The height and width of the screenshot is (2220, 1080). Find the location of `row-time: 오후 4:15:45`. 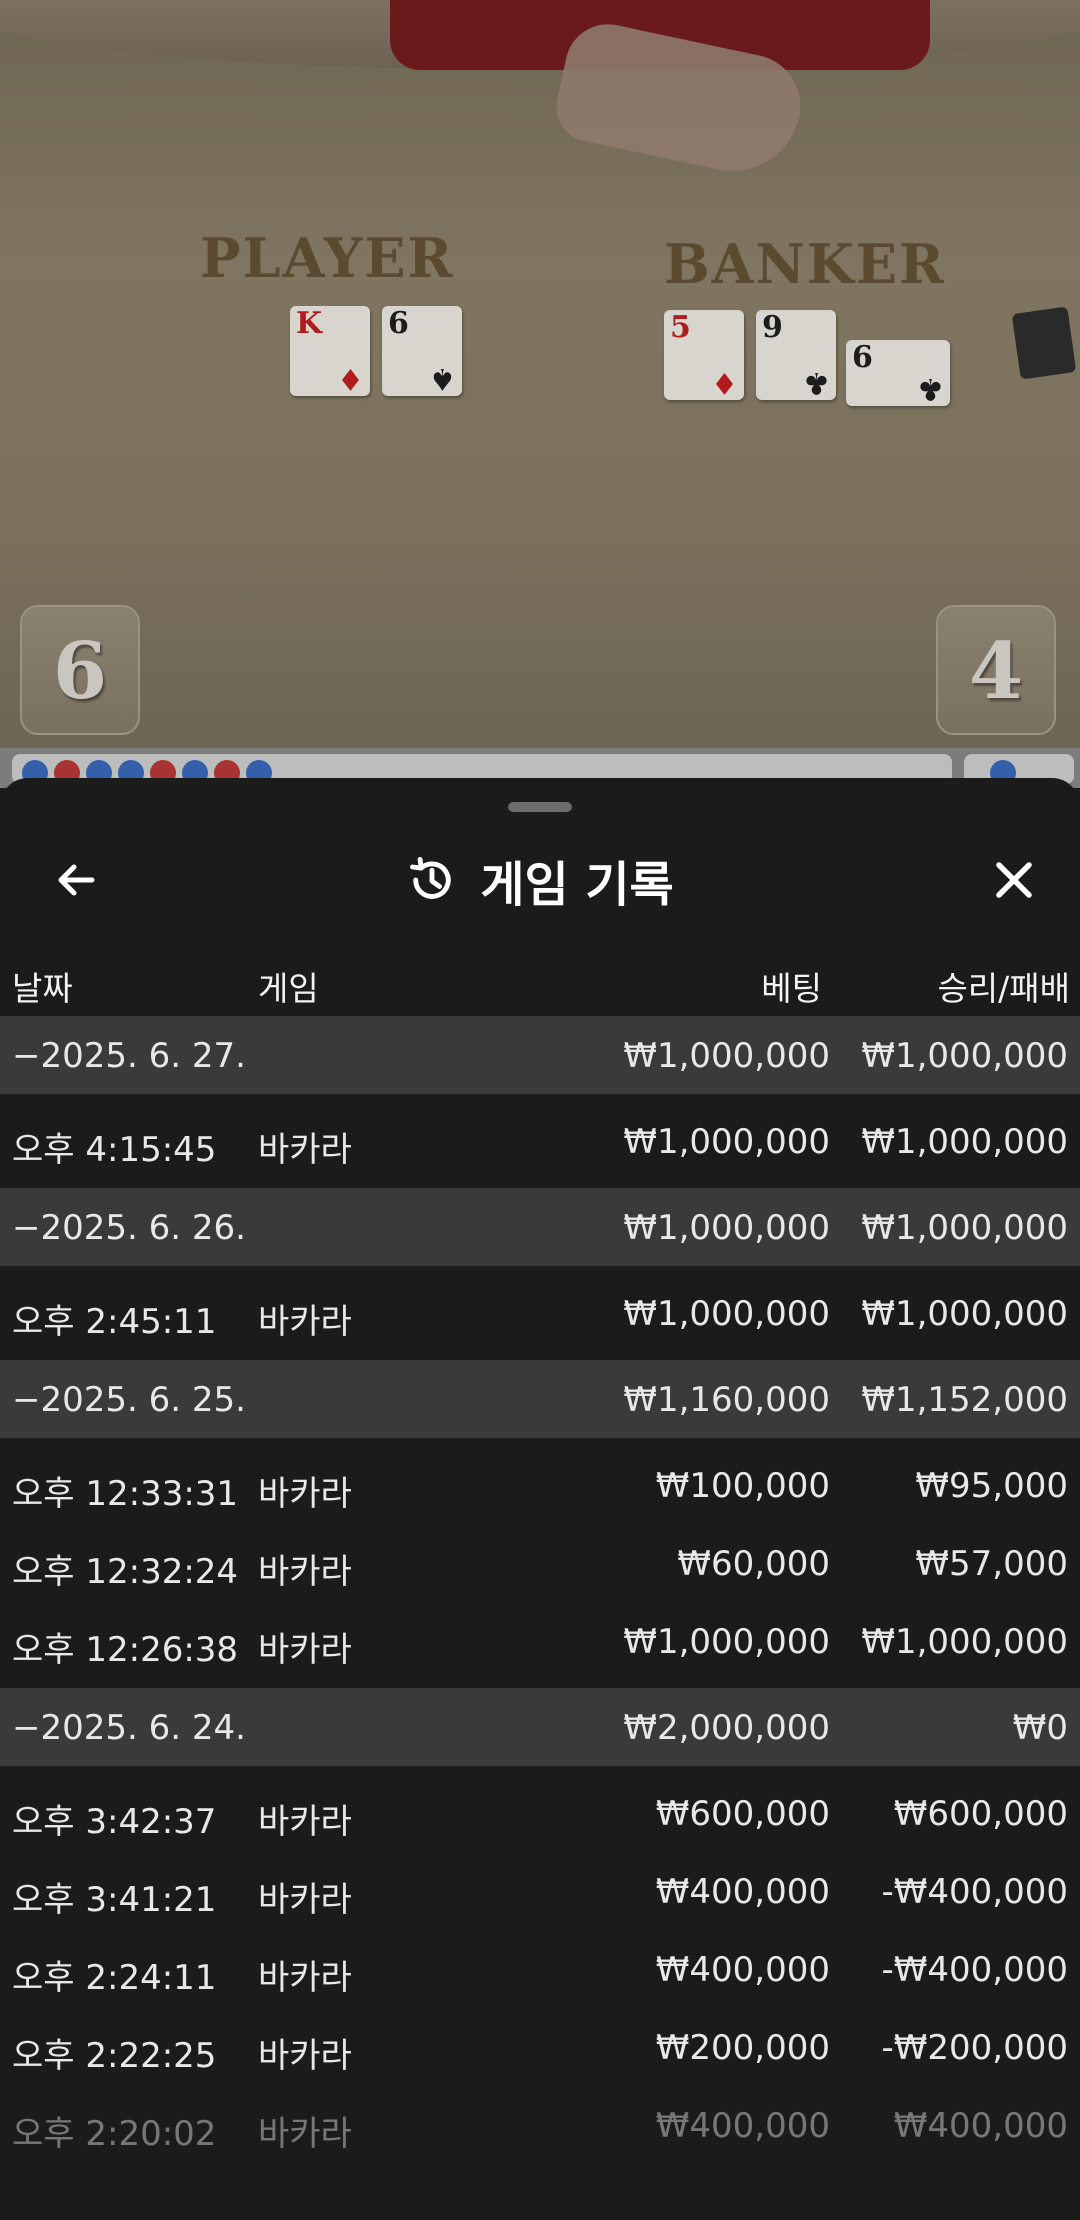

row-time: 오후 4:15:45 is located at coordinates (114, 1150).